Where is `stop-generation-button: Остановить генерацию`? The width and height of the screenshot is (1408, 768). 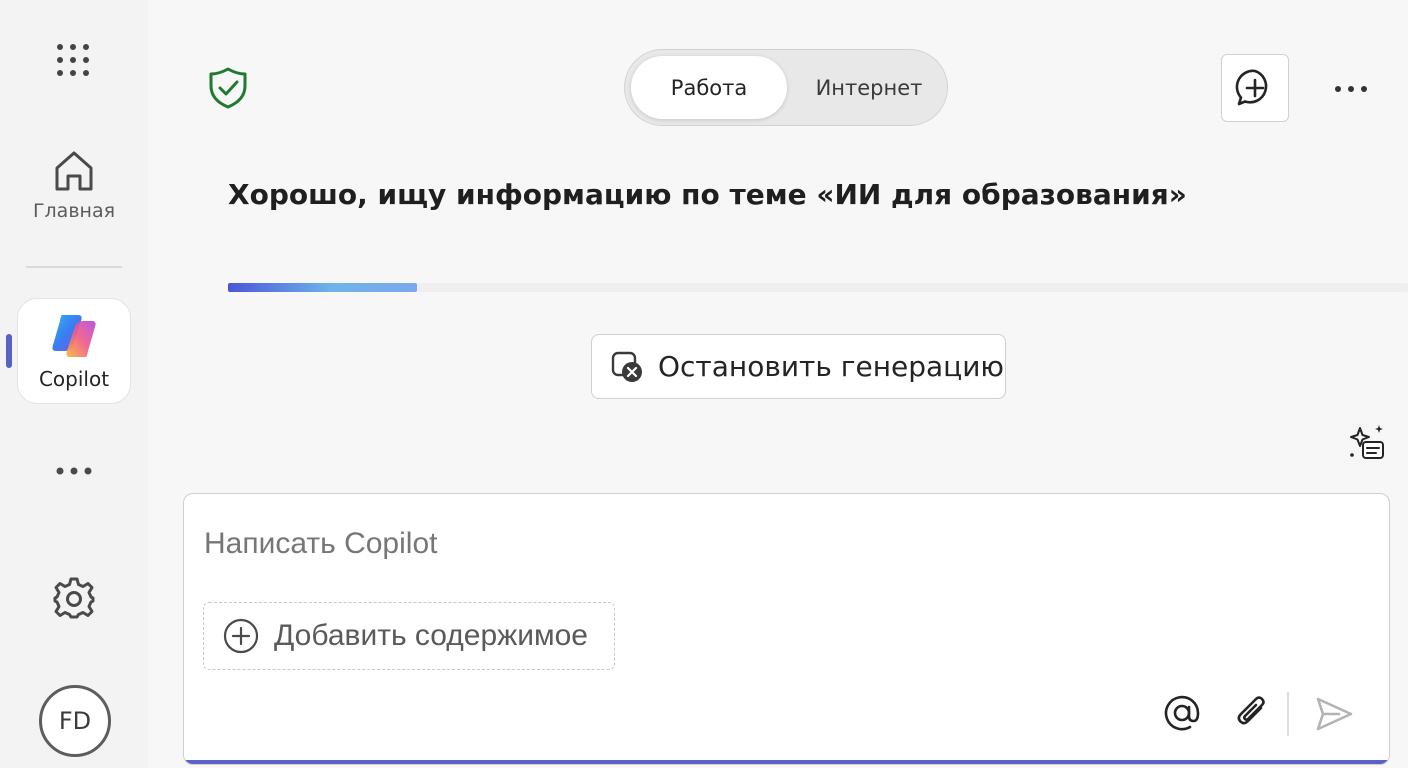 stop-generation-button: Остановить генерацию is located at coordinates (798, 366).